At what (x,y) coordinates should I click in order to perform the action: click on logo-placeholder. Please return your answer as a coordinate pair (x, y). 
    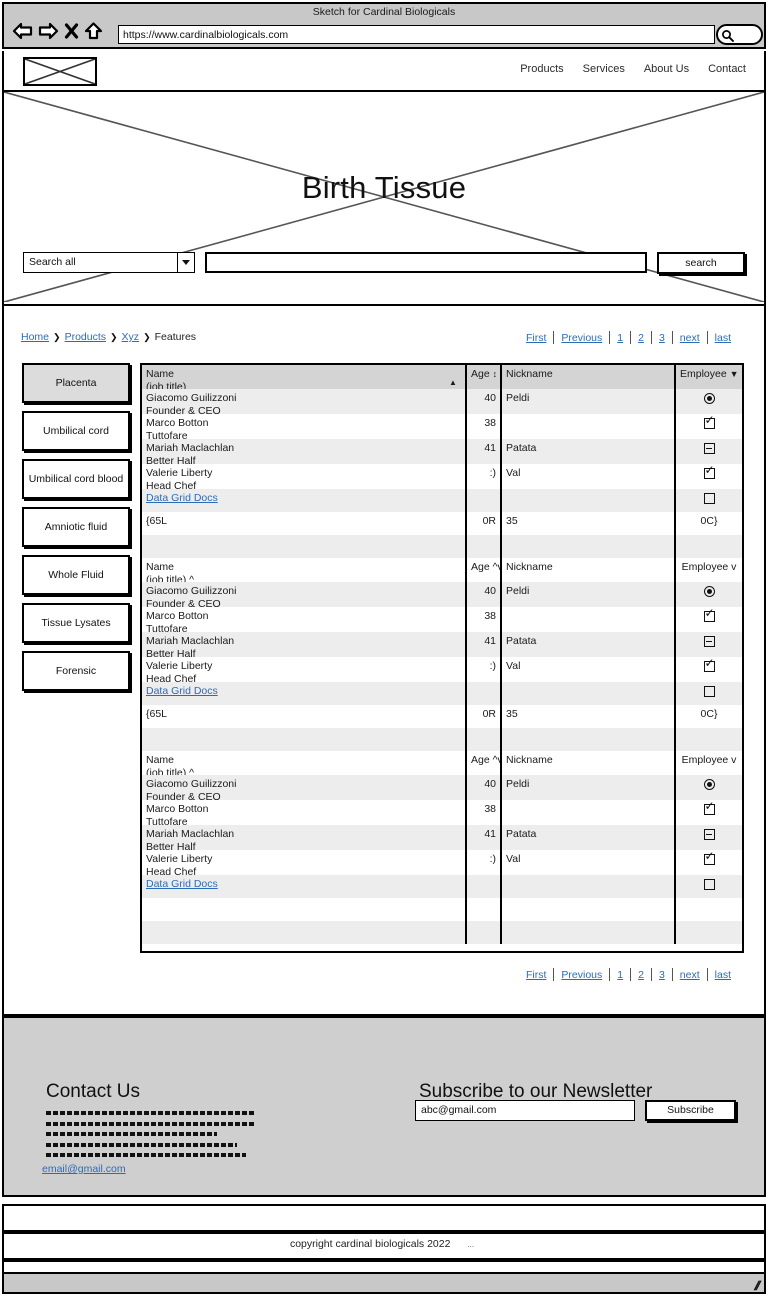
    Looking at the image, I should click on (60, 71).